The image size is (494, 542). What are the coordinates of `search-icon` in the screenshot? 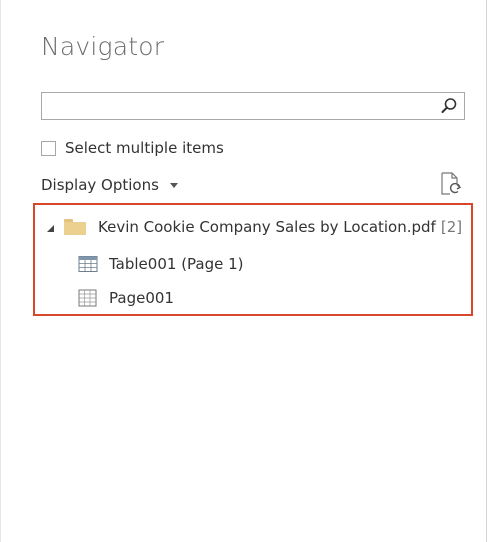 It's located at (449, 106).